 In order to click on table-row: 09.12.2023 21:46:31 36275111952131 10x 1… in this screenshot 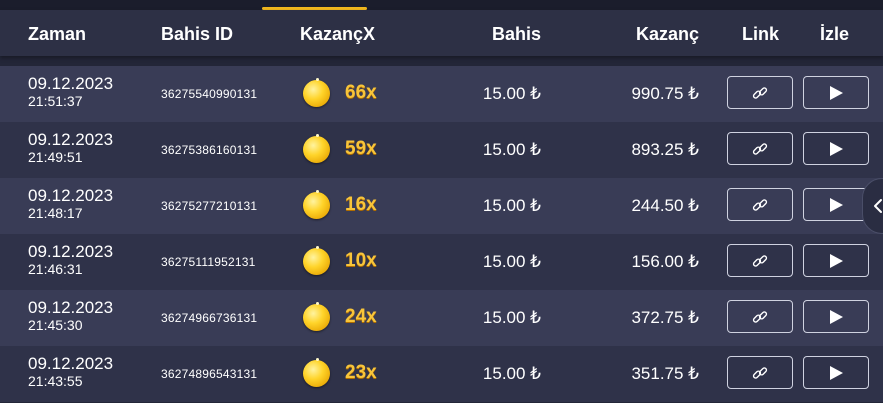, I will do `click(441, 262)`.